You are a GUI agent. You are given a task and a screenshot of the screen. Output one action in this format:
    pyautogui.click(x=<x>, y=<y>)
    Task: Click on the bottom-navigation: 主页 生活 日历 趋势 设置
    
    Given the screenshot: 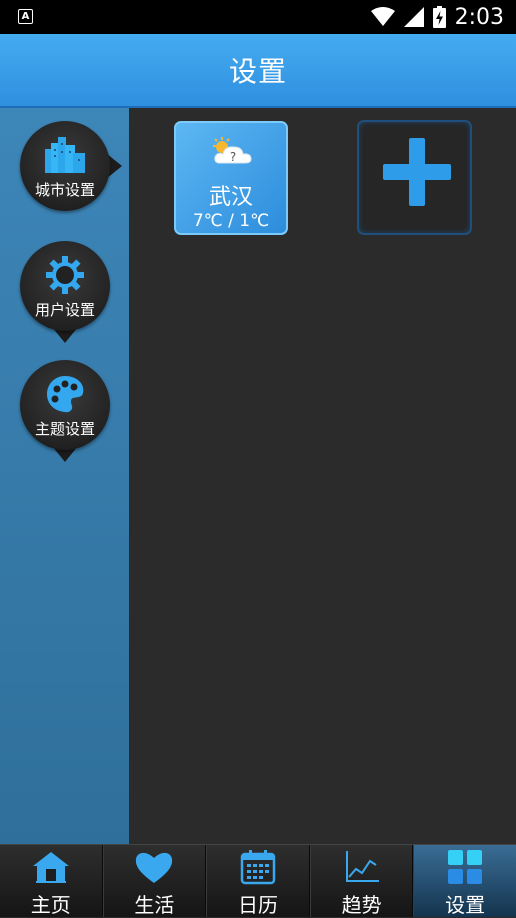 What is the action you would take?
    pyautogui.click(x=258, y=880)
    